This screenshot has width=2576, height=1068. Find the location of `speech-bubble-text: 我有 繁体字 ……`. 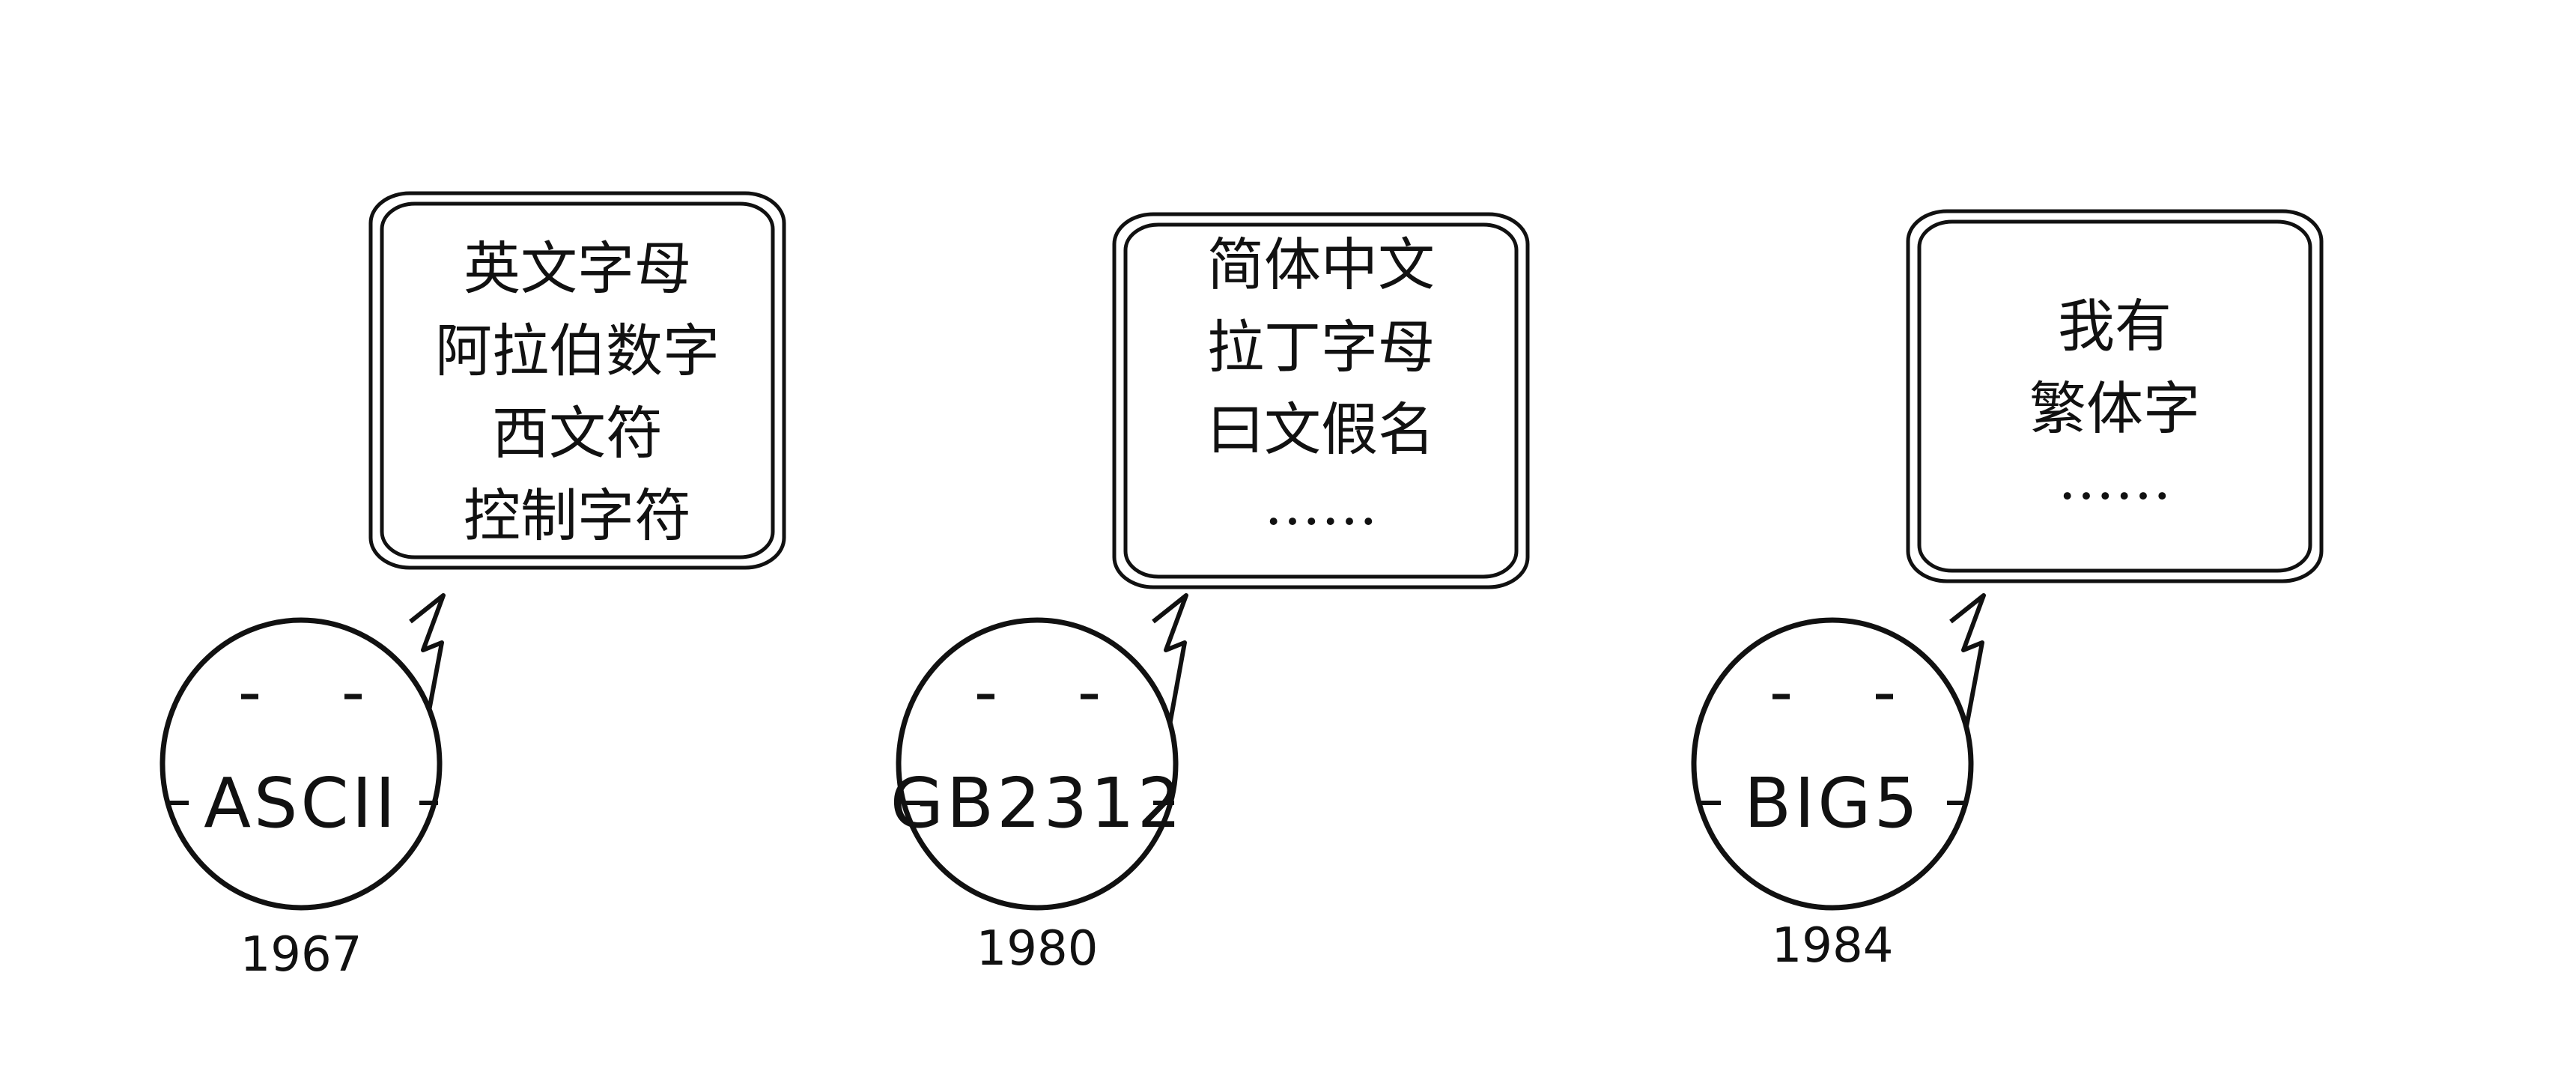

speech-bubble-text: 我有 繁体字 …… is located at coordinates (2114, 403).